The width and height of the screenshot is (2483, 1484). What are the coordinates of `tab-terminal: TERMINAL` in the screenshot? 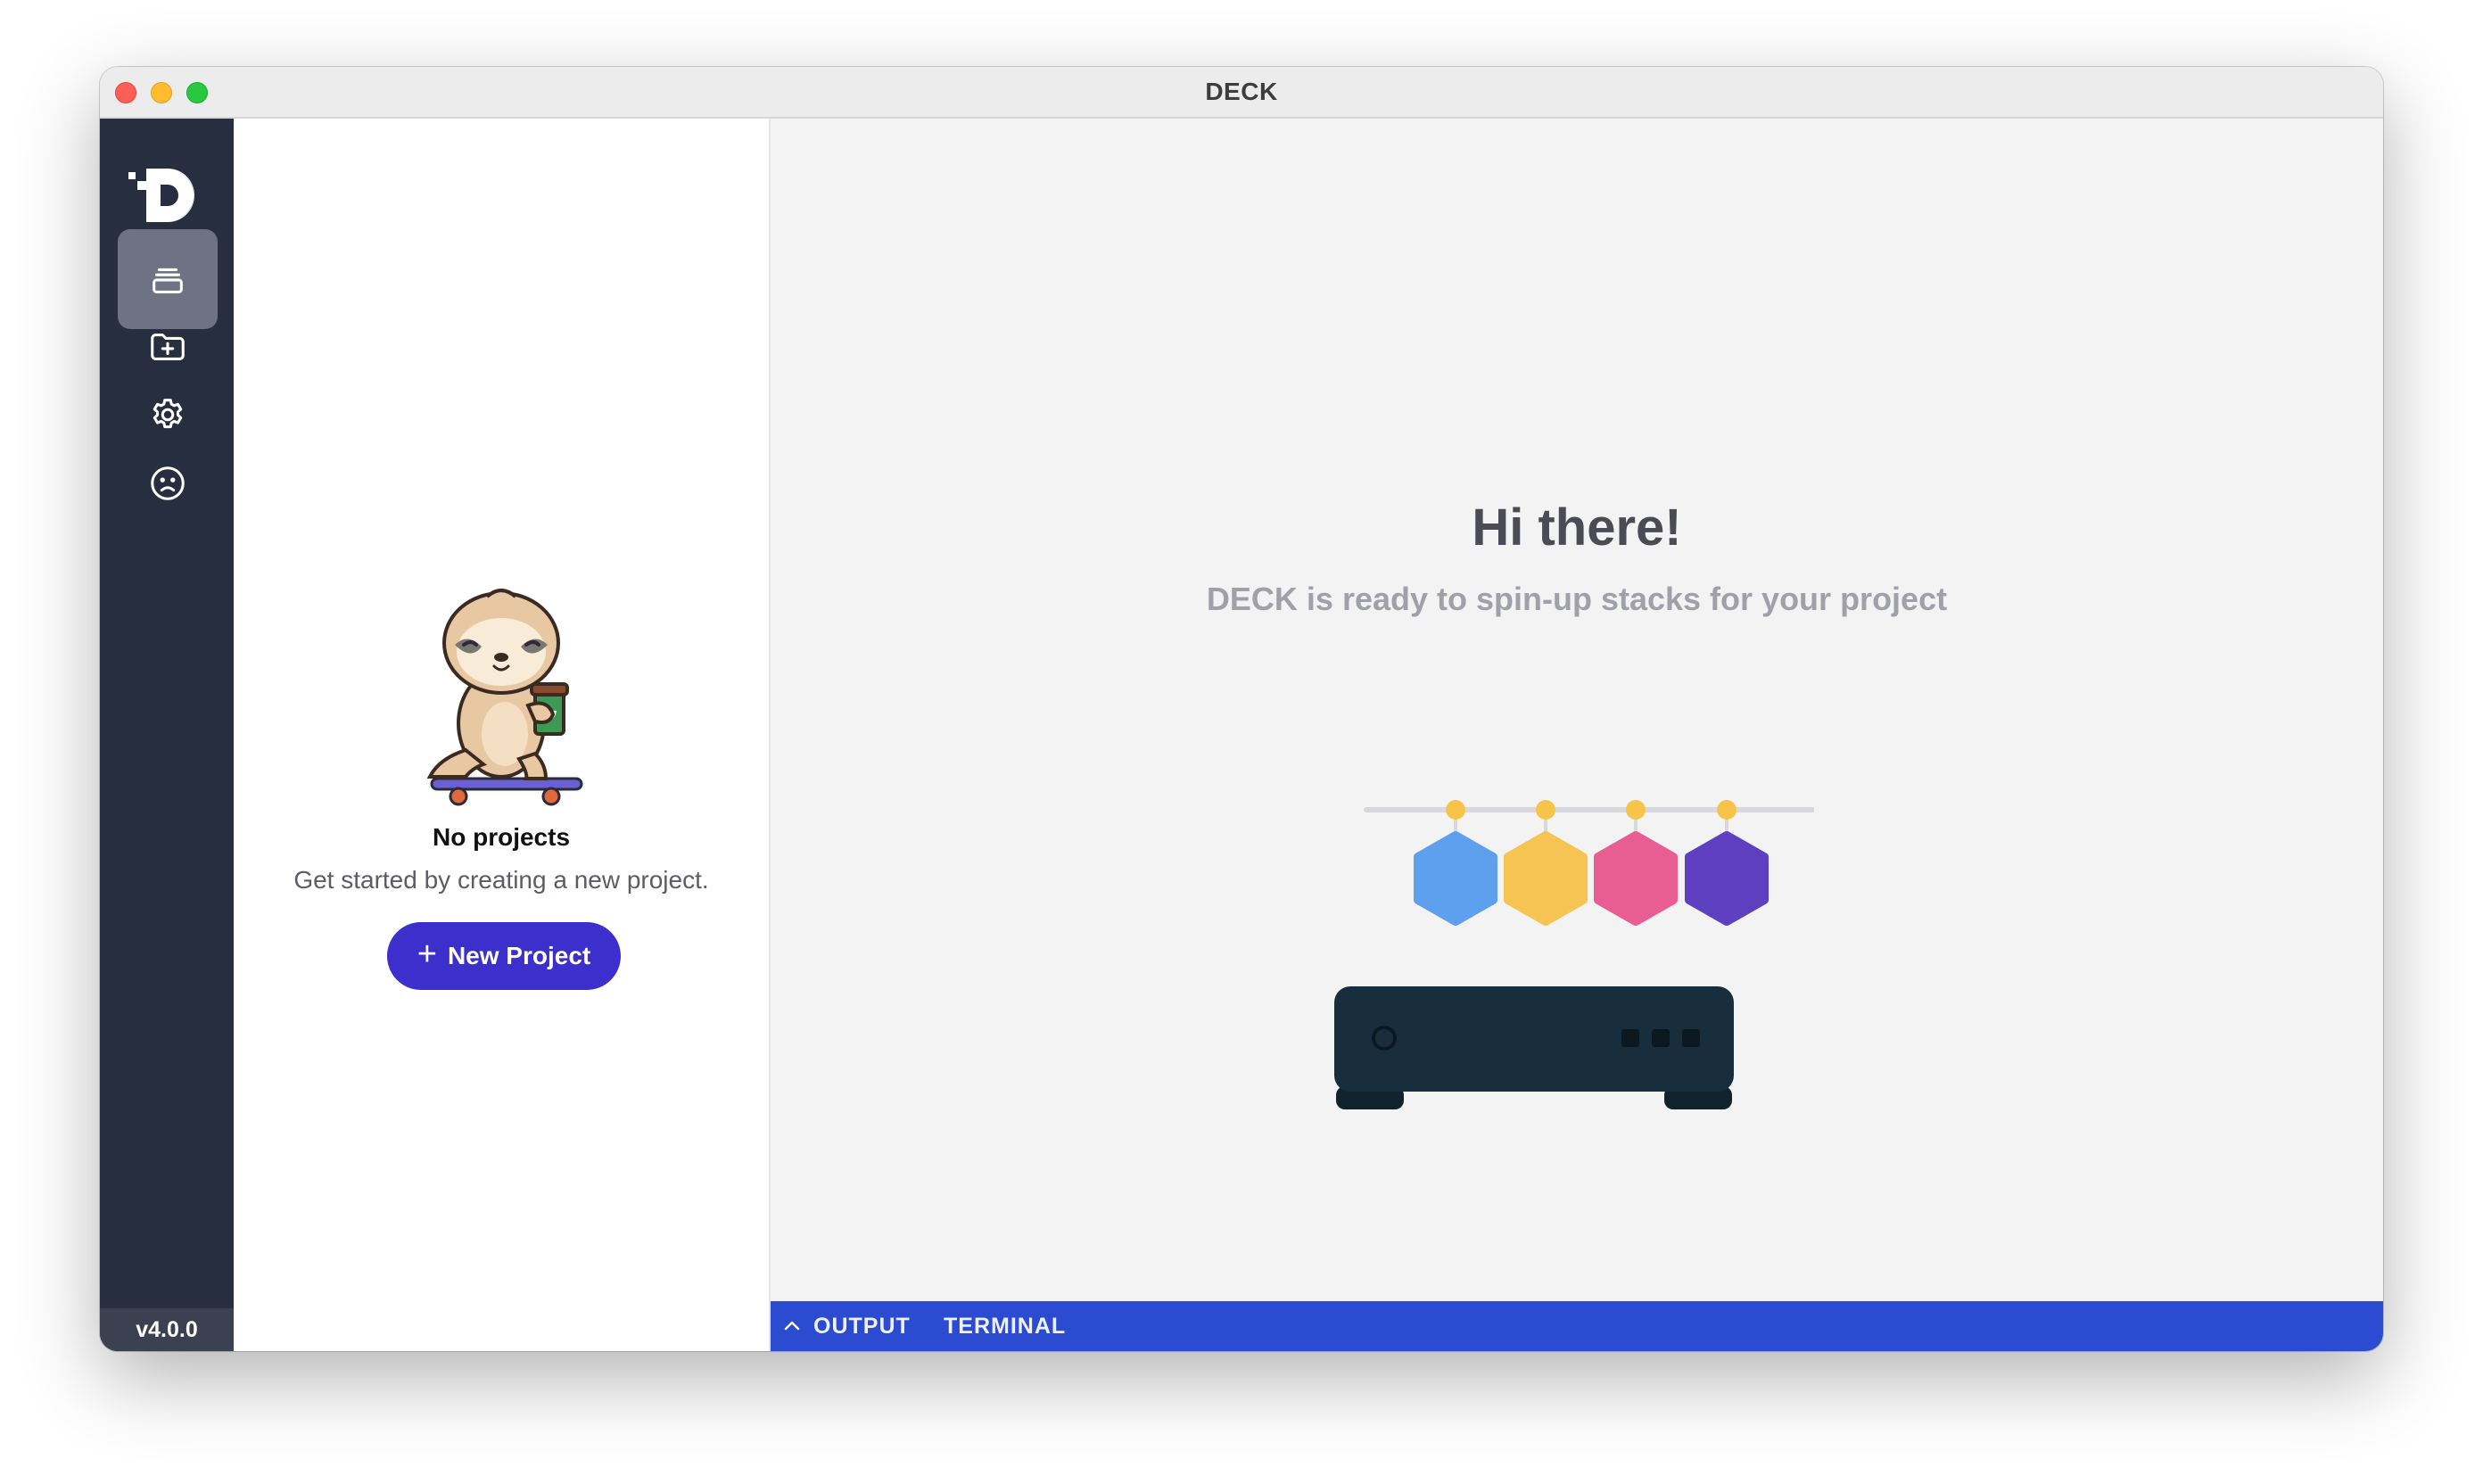 It's located at (1005, 1326).